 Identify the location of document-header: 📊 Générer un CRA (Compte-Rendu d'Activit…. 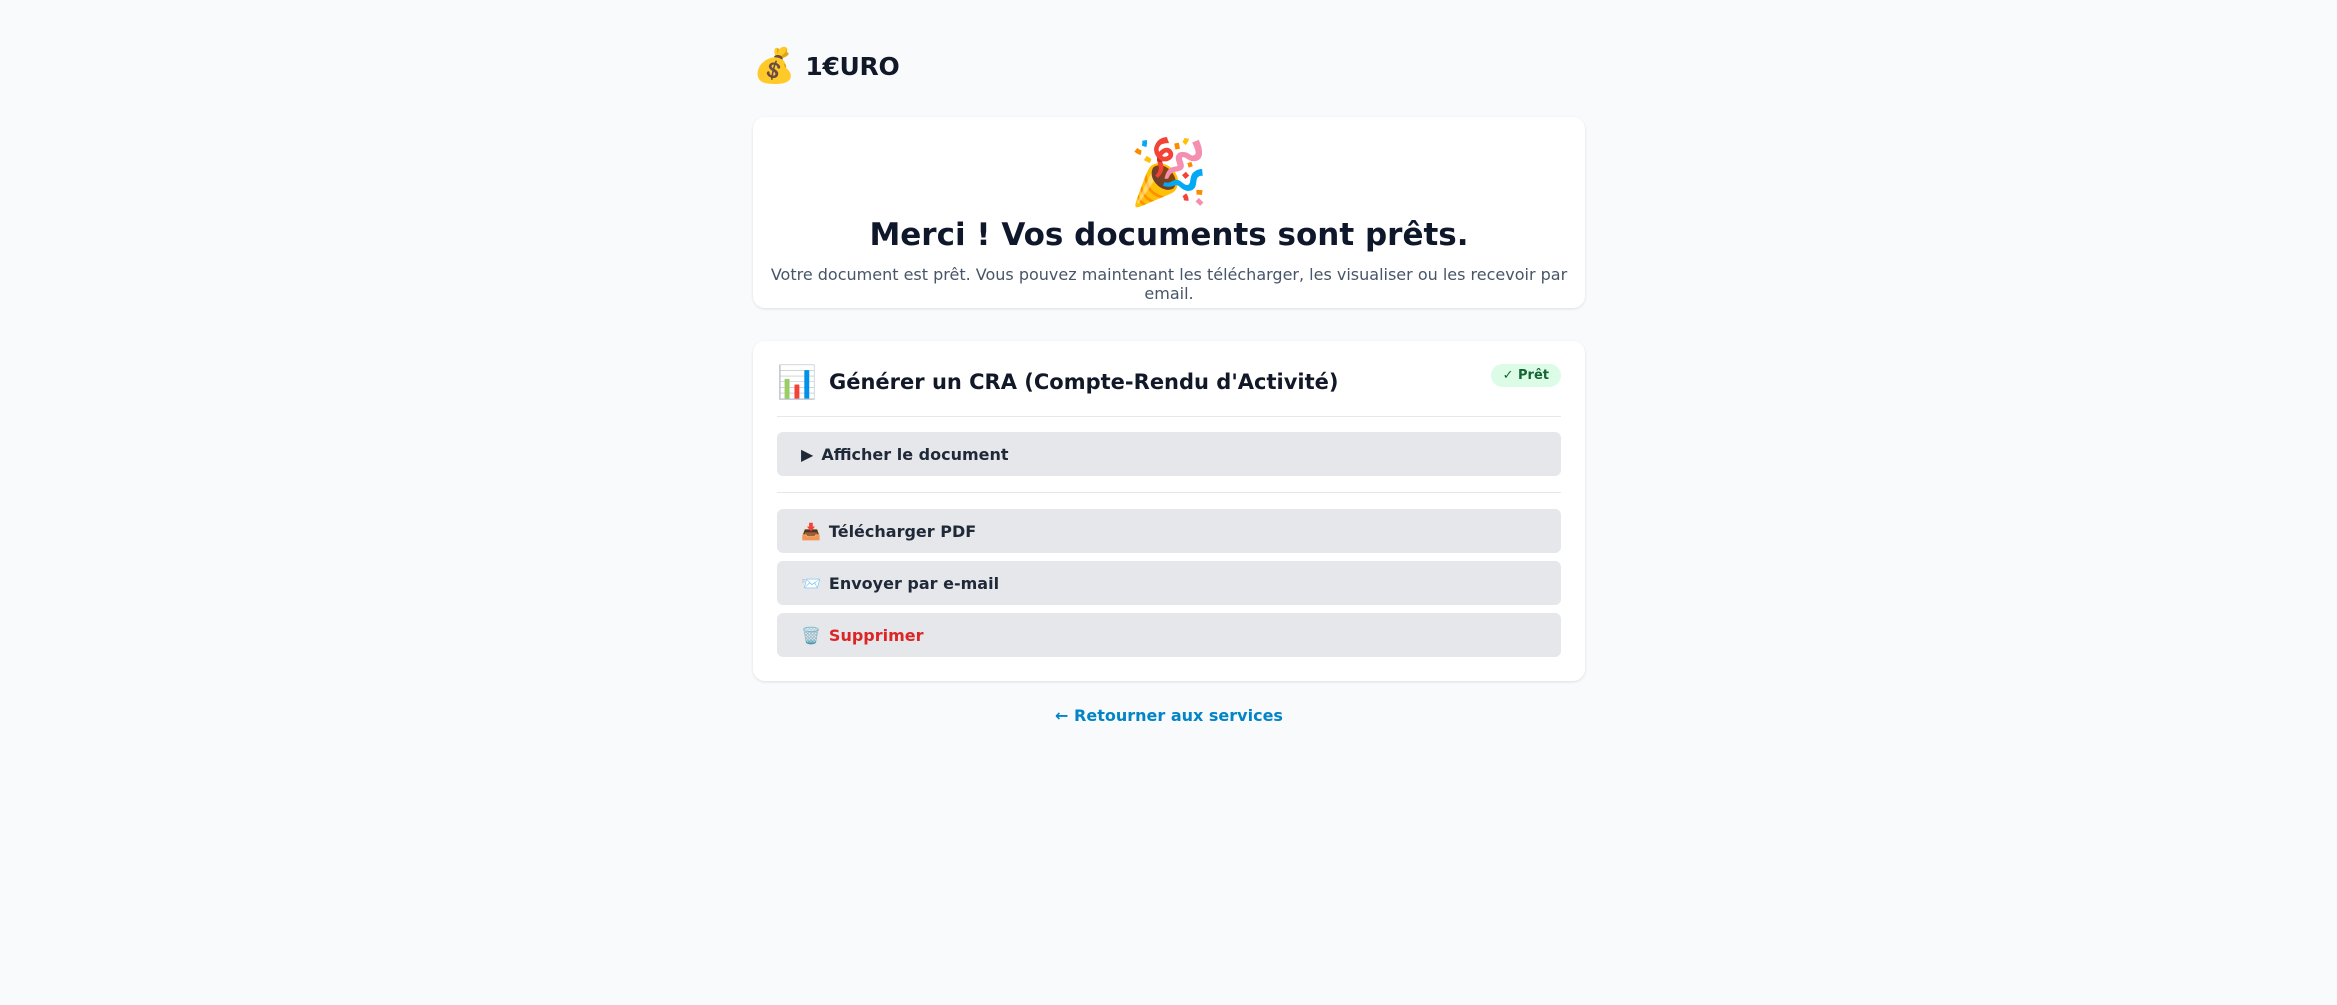
(1169, 382).